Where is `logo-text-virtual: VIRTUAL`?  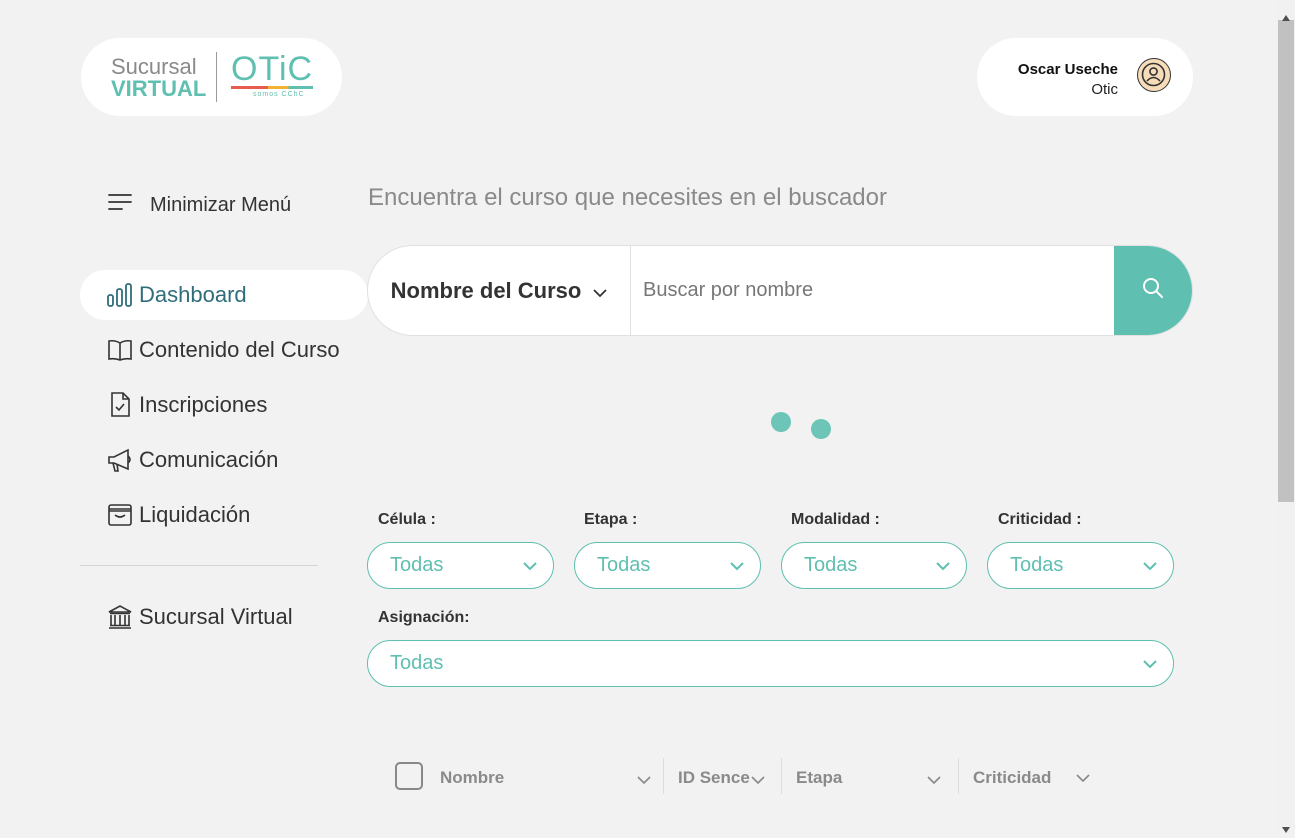
logo-text-virtual: VIRTUAL is located at coordinates (159, 88).